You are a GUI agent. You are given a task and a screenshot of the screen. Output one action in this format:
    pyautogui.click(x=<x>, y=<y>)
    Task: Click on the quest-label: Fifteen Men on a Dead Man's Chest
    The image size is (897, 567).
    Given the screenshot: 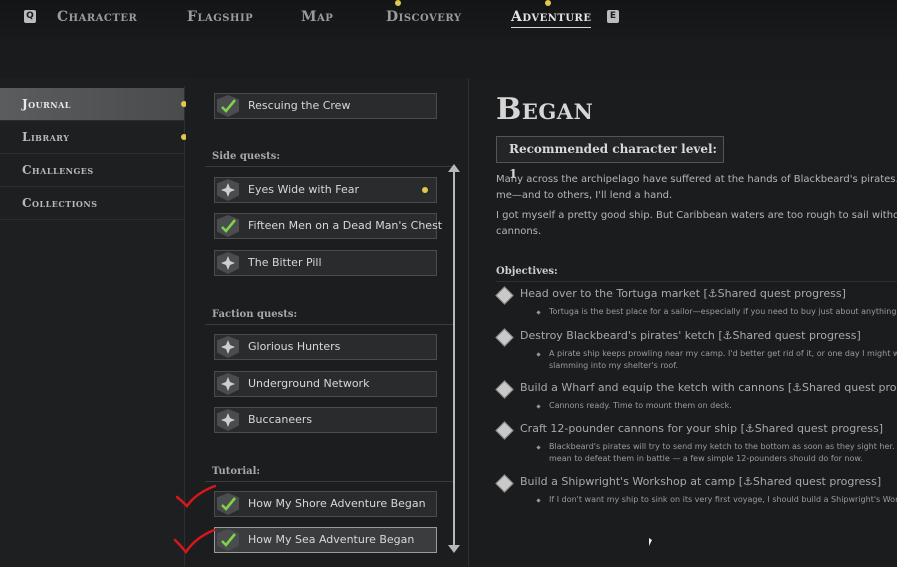 What is the action you would take?
    pyautogui.click(x=345, y=225)
    